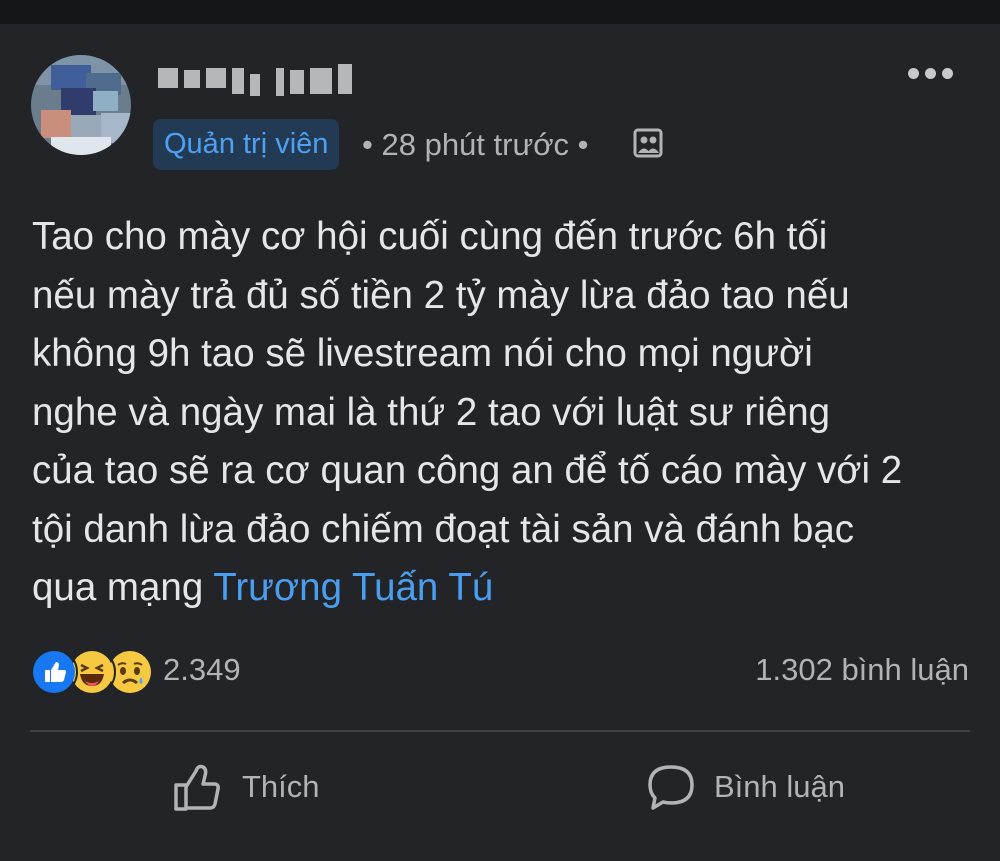  I want to click on avatar, so click(81, 105).